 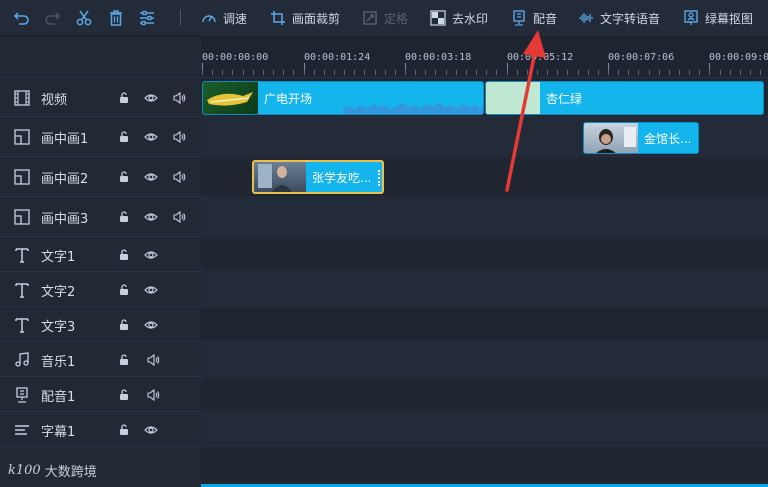 I want to click on film-icon, so click(x=22, y=98).